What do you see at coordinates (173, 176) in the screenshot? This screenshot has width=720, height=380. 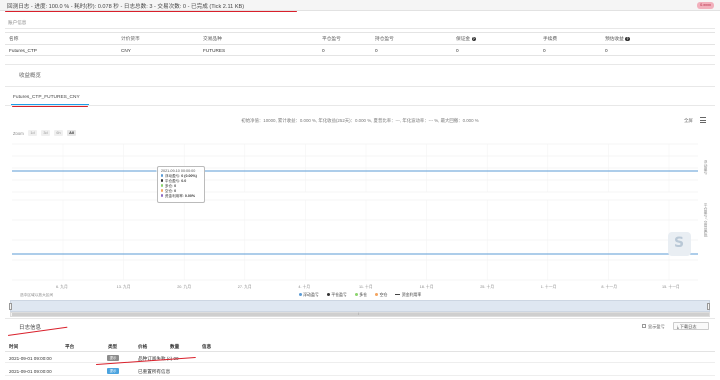 I see `tooltip-label: 浮动盈亏:` at bounding box center [173, 176].